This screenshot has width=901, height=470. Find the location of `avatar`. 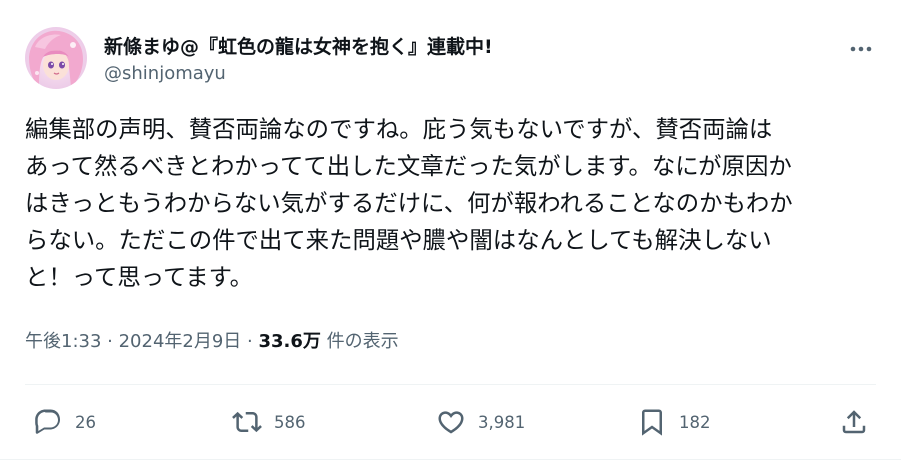

avatar is located at coordinates (56, 58).